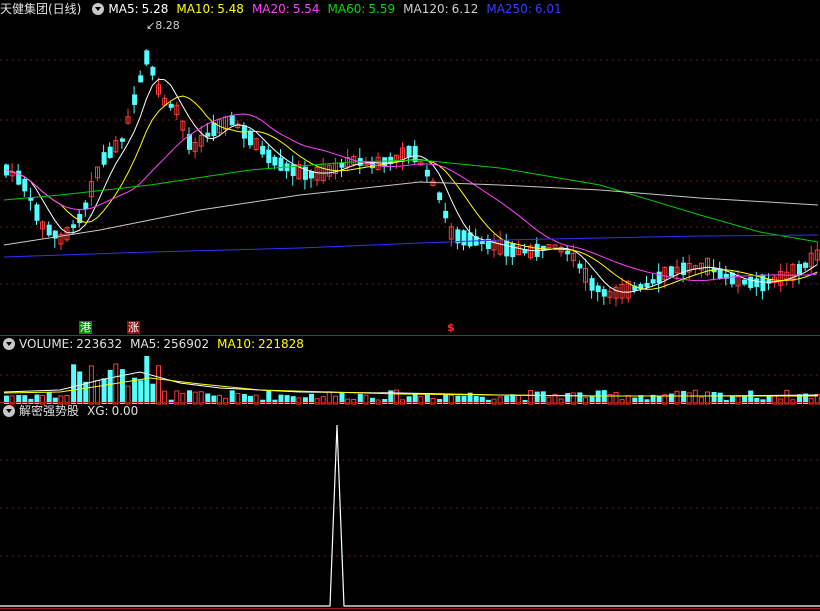 The height and width of the screenshot is (611, 820). What do you see at coordinates (85, 327) in the screenshot?
I see `signal-gang: 港` at bounding box center [85, 327].